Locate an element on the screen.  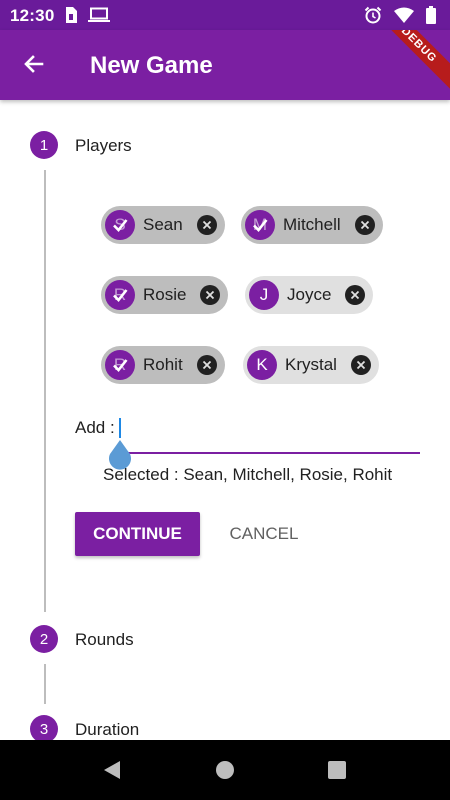
add-player-input is located at coordinates (270, 435).